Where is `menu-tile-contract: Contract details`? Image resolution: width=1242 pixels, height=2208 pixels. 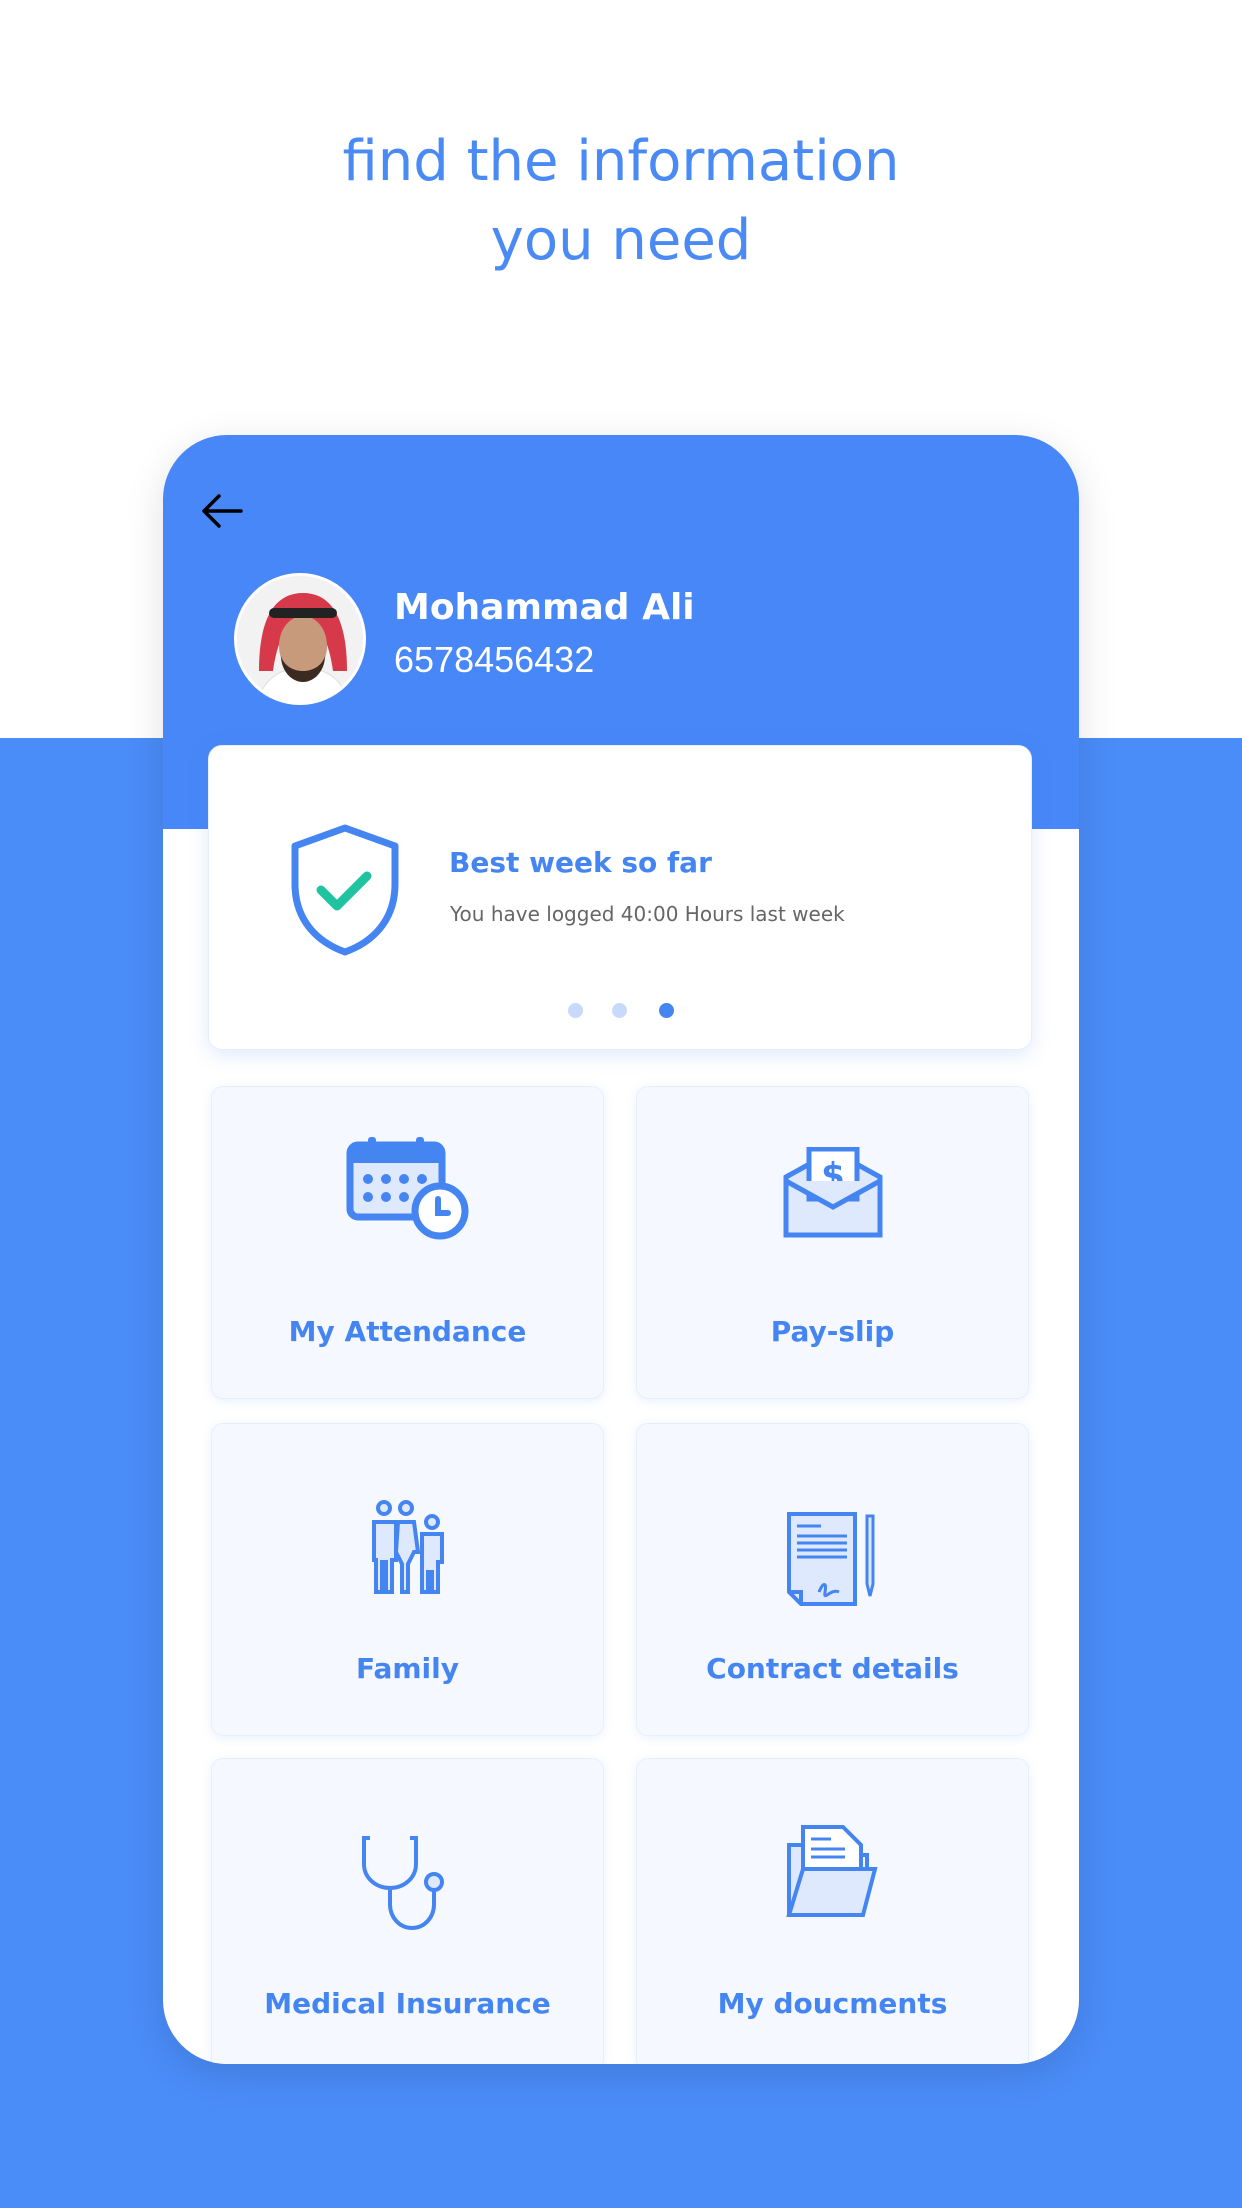
menu-tile-contract: Contract details is located at coordinates (832, 1579).